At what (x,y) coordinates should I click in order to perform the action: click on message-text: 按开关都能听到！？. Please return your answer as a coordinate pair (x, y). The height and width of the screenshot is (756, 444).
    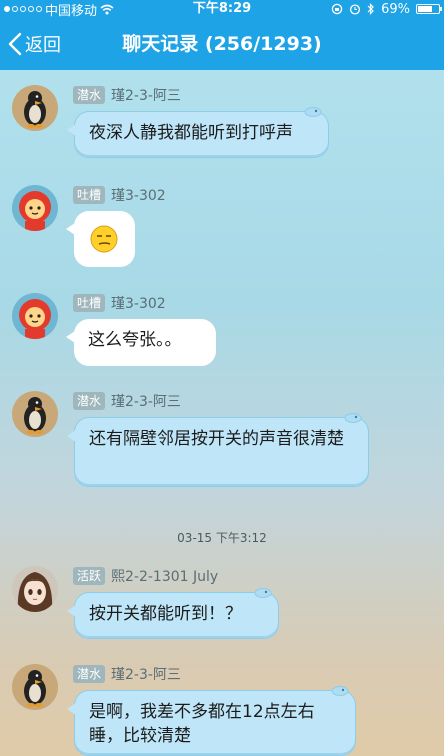
    Looking at the image, I should click on (165, 614).